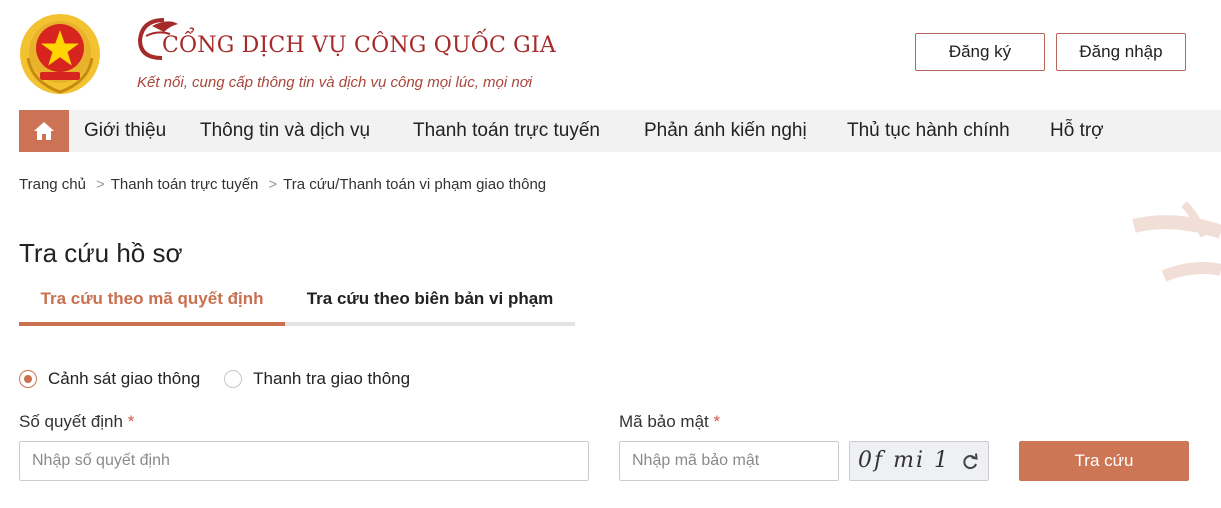 This screenshot has height=508, width=1221. I want to click on home-icon, so click(44, 131).